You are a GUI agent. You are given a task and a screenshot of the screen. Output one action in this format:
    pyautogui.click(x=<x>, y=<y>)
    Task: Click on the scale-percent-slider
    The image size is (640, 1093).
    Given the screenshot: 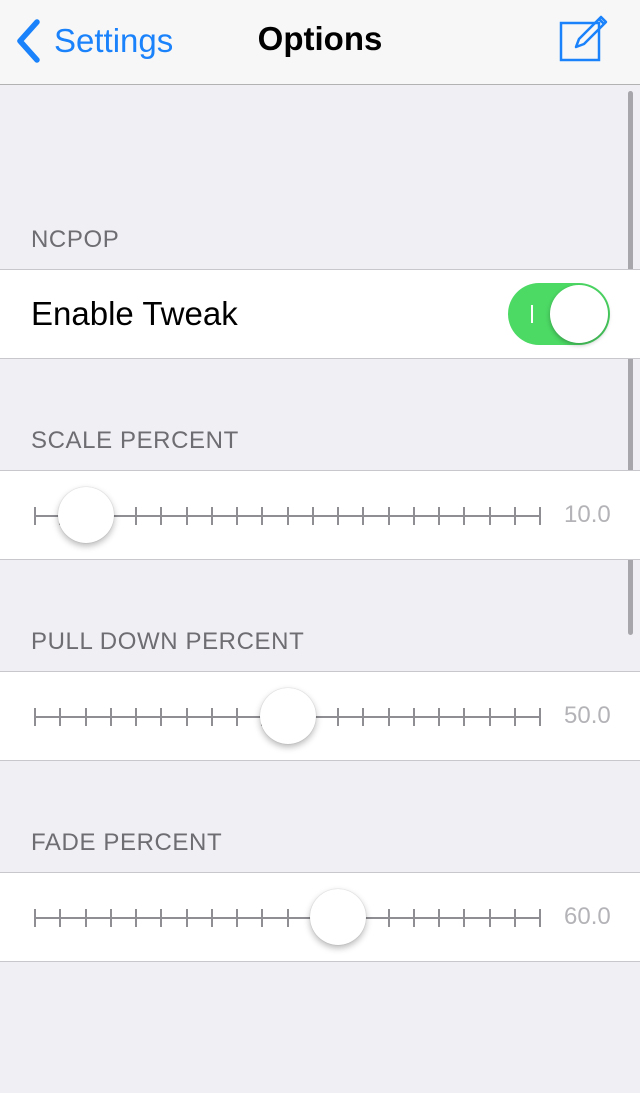 What is the action you would take?
    pyautogui.click(x=320, y=515)
    